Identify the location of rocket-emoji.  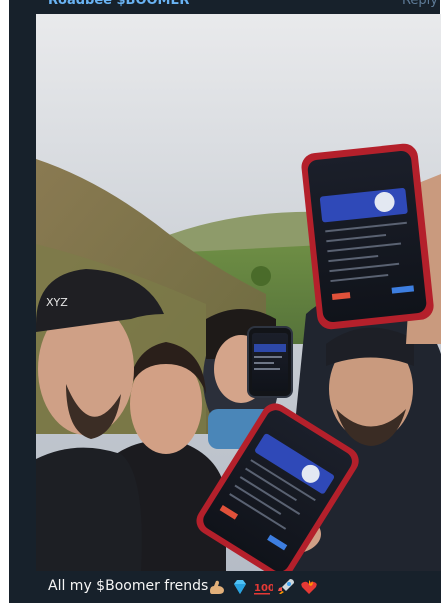
(286, 586).